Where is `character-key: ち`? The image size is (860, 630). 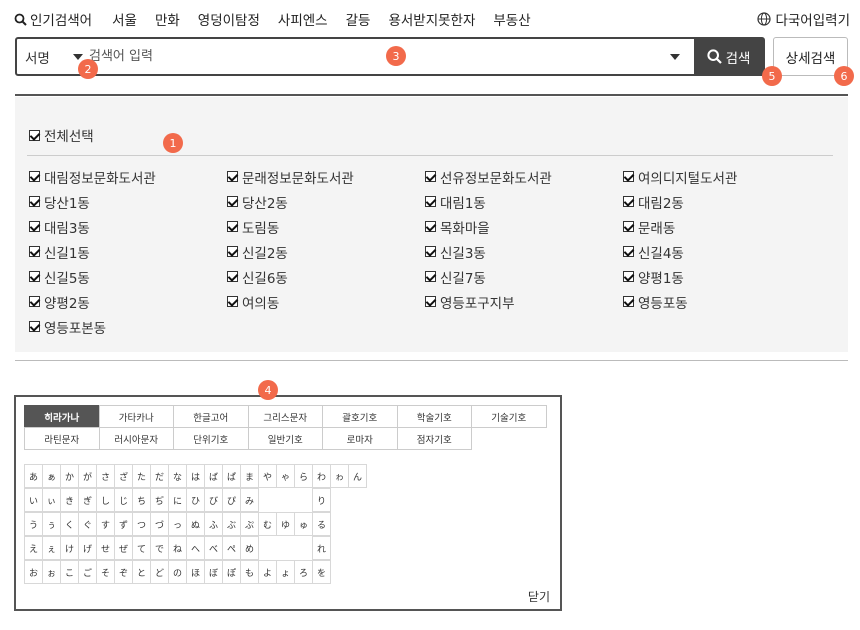 character-key: ち is located at coordinates (141, 500).